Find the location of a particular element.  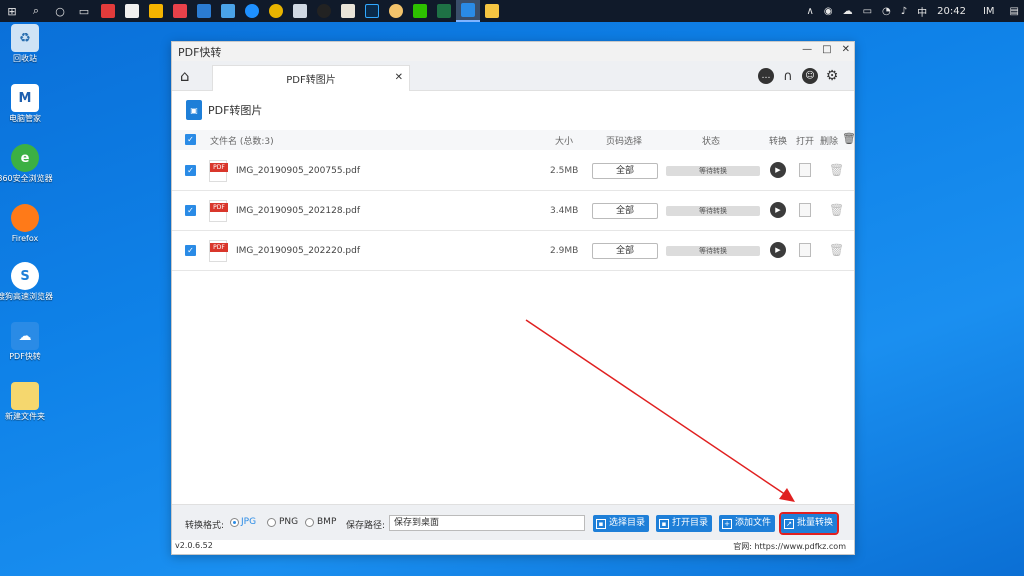

desktop-icon-pc-manager: M 电脑管家 is located at coordinates (26, 104).